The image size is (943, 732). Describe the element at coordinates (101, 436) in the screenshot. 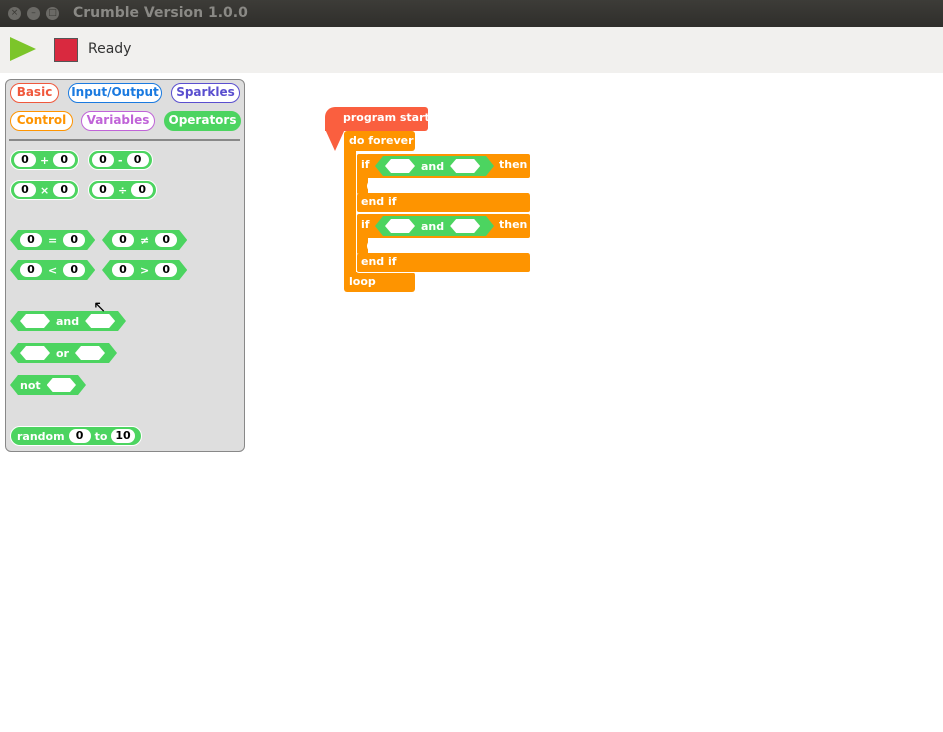

I see `to-label: to` at that location.